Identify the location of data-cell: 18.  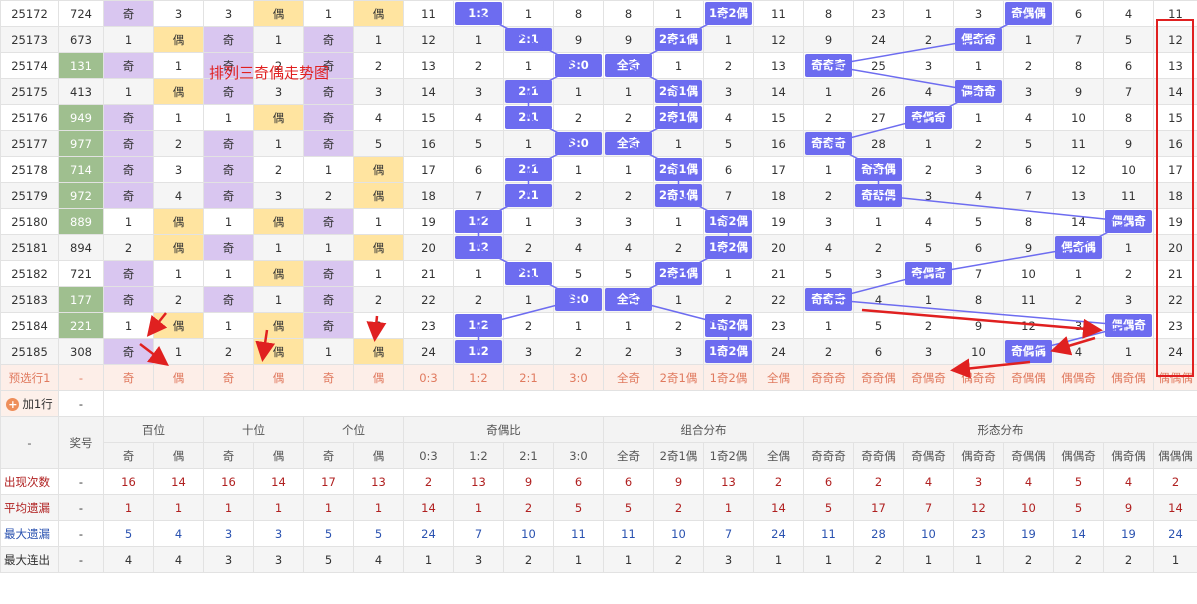
(428, 195).